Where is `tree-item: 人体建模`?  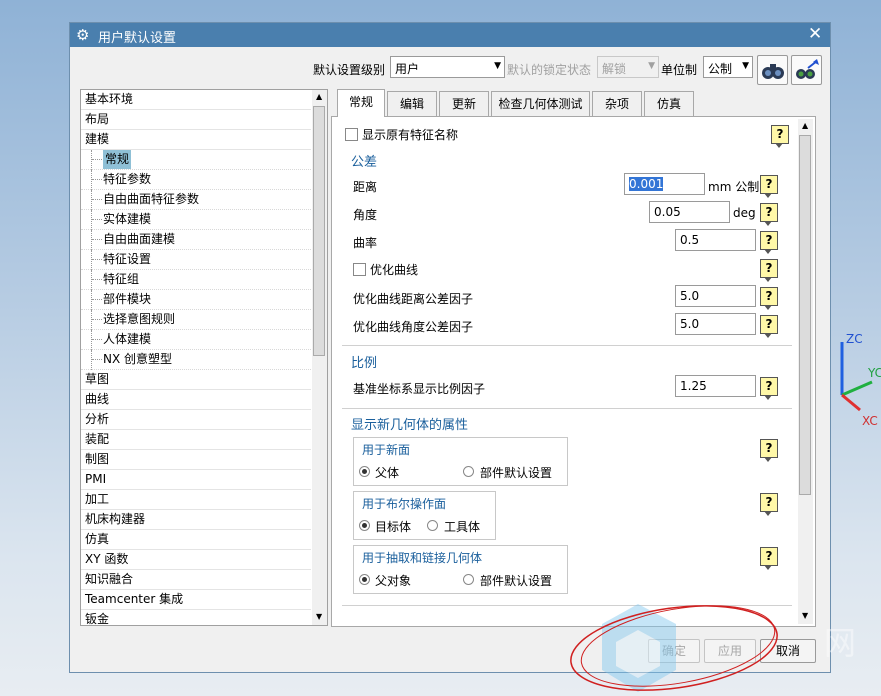
tree-item: 人体建模 is located at coordinates (196, 340).